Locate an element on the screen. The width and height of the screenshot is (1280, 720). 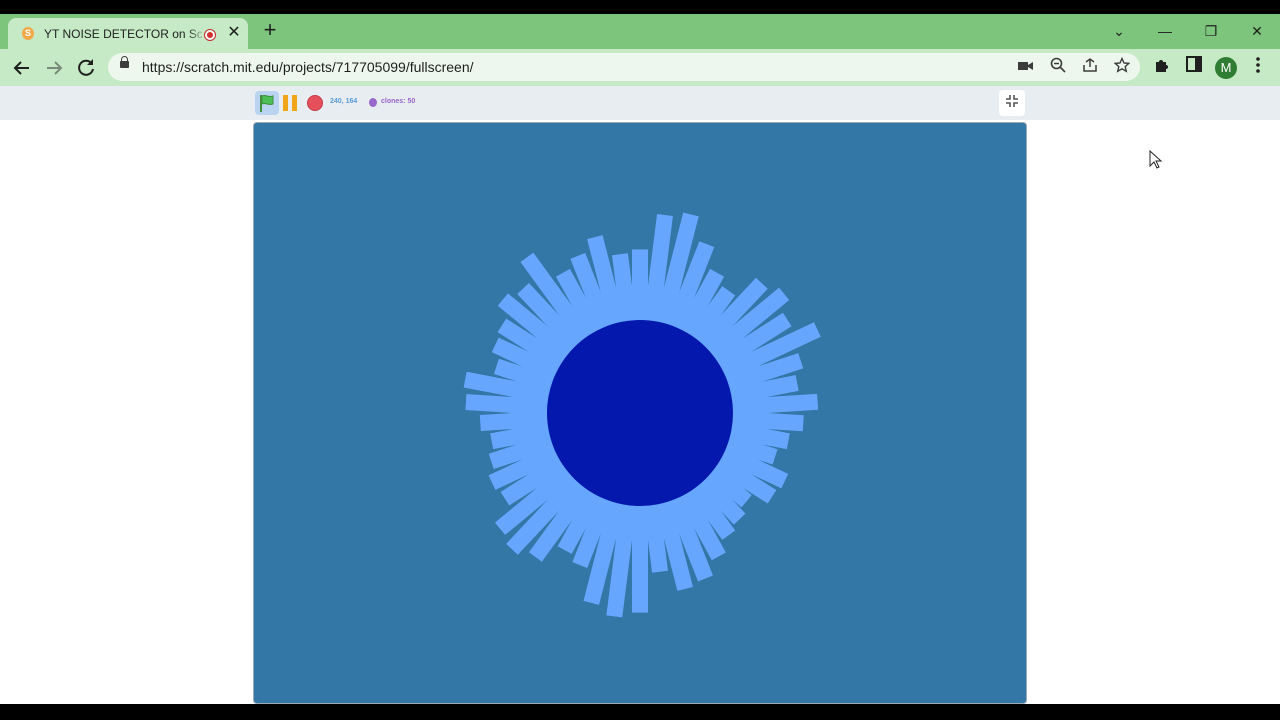
zoom-out-icon is located at coordinates (1058, 67).